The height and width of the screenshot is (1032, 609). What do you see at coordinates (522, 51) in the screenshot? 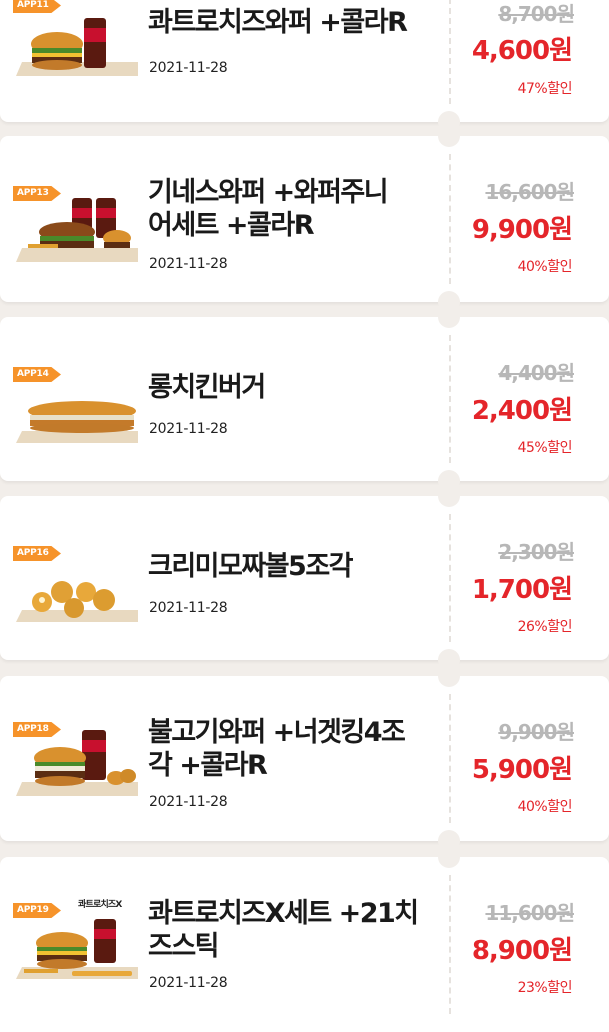
I see `sale-price: 4,600원` at bounding box center [522, 51].